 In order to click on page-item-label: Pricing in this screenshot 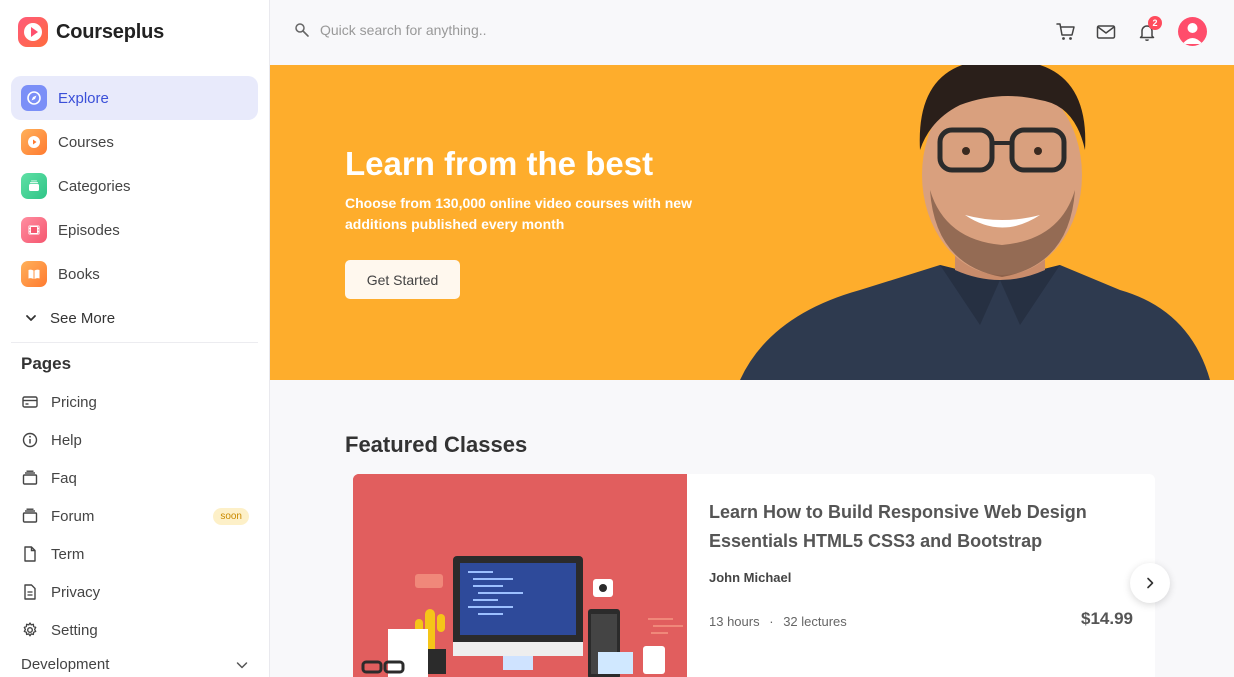, I will do `click(74, 402)`.